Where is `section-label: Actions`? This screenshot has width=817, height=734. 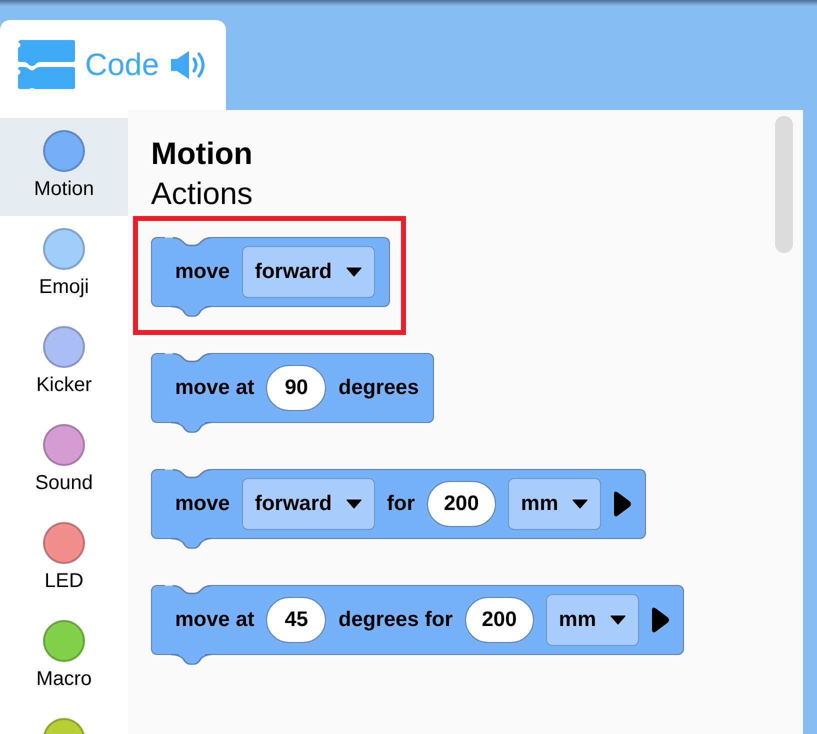 section-label: Actions is located at coordinates (202, 194).